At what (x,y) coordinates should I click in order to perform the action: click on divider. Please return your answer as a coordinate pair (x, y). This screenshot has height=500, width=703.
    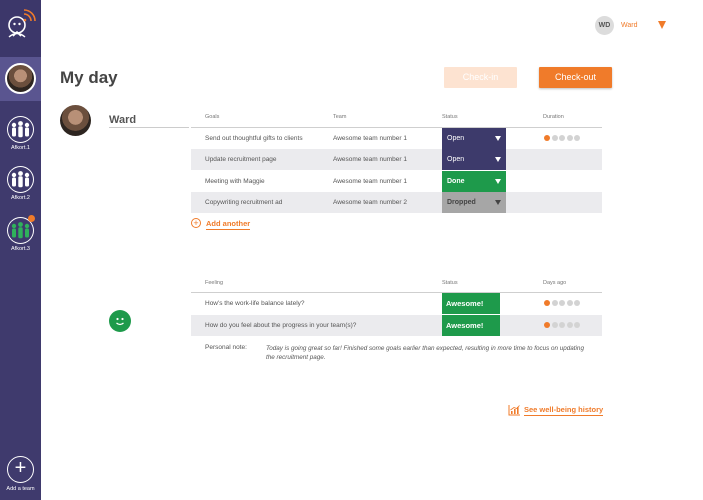
    Looking at the image, I should click on (149, 127).